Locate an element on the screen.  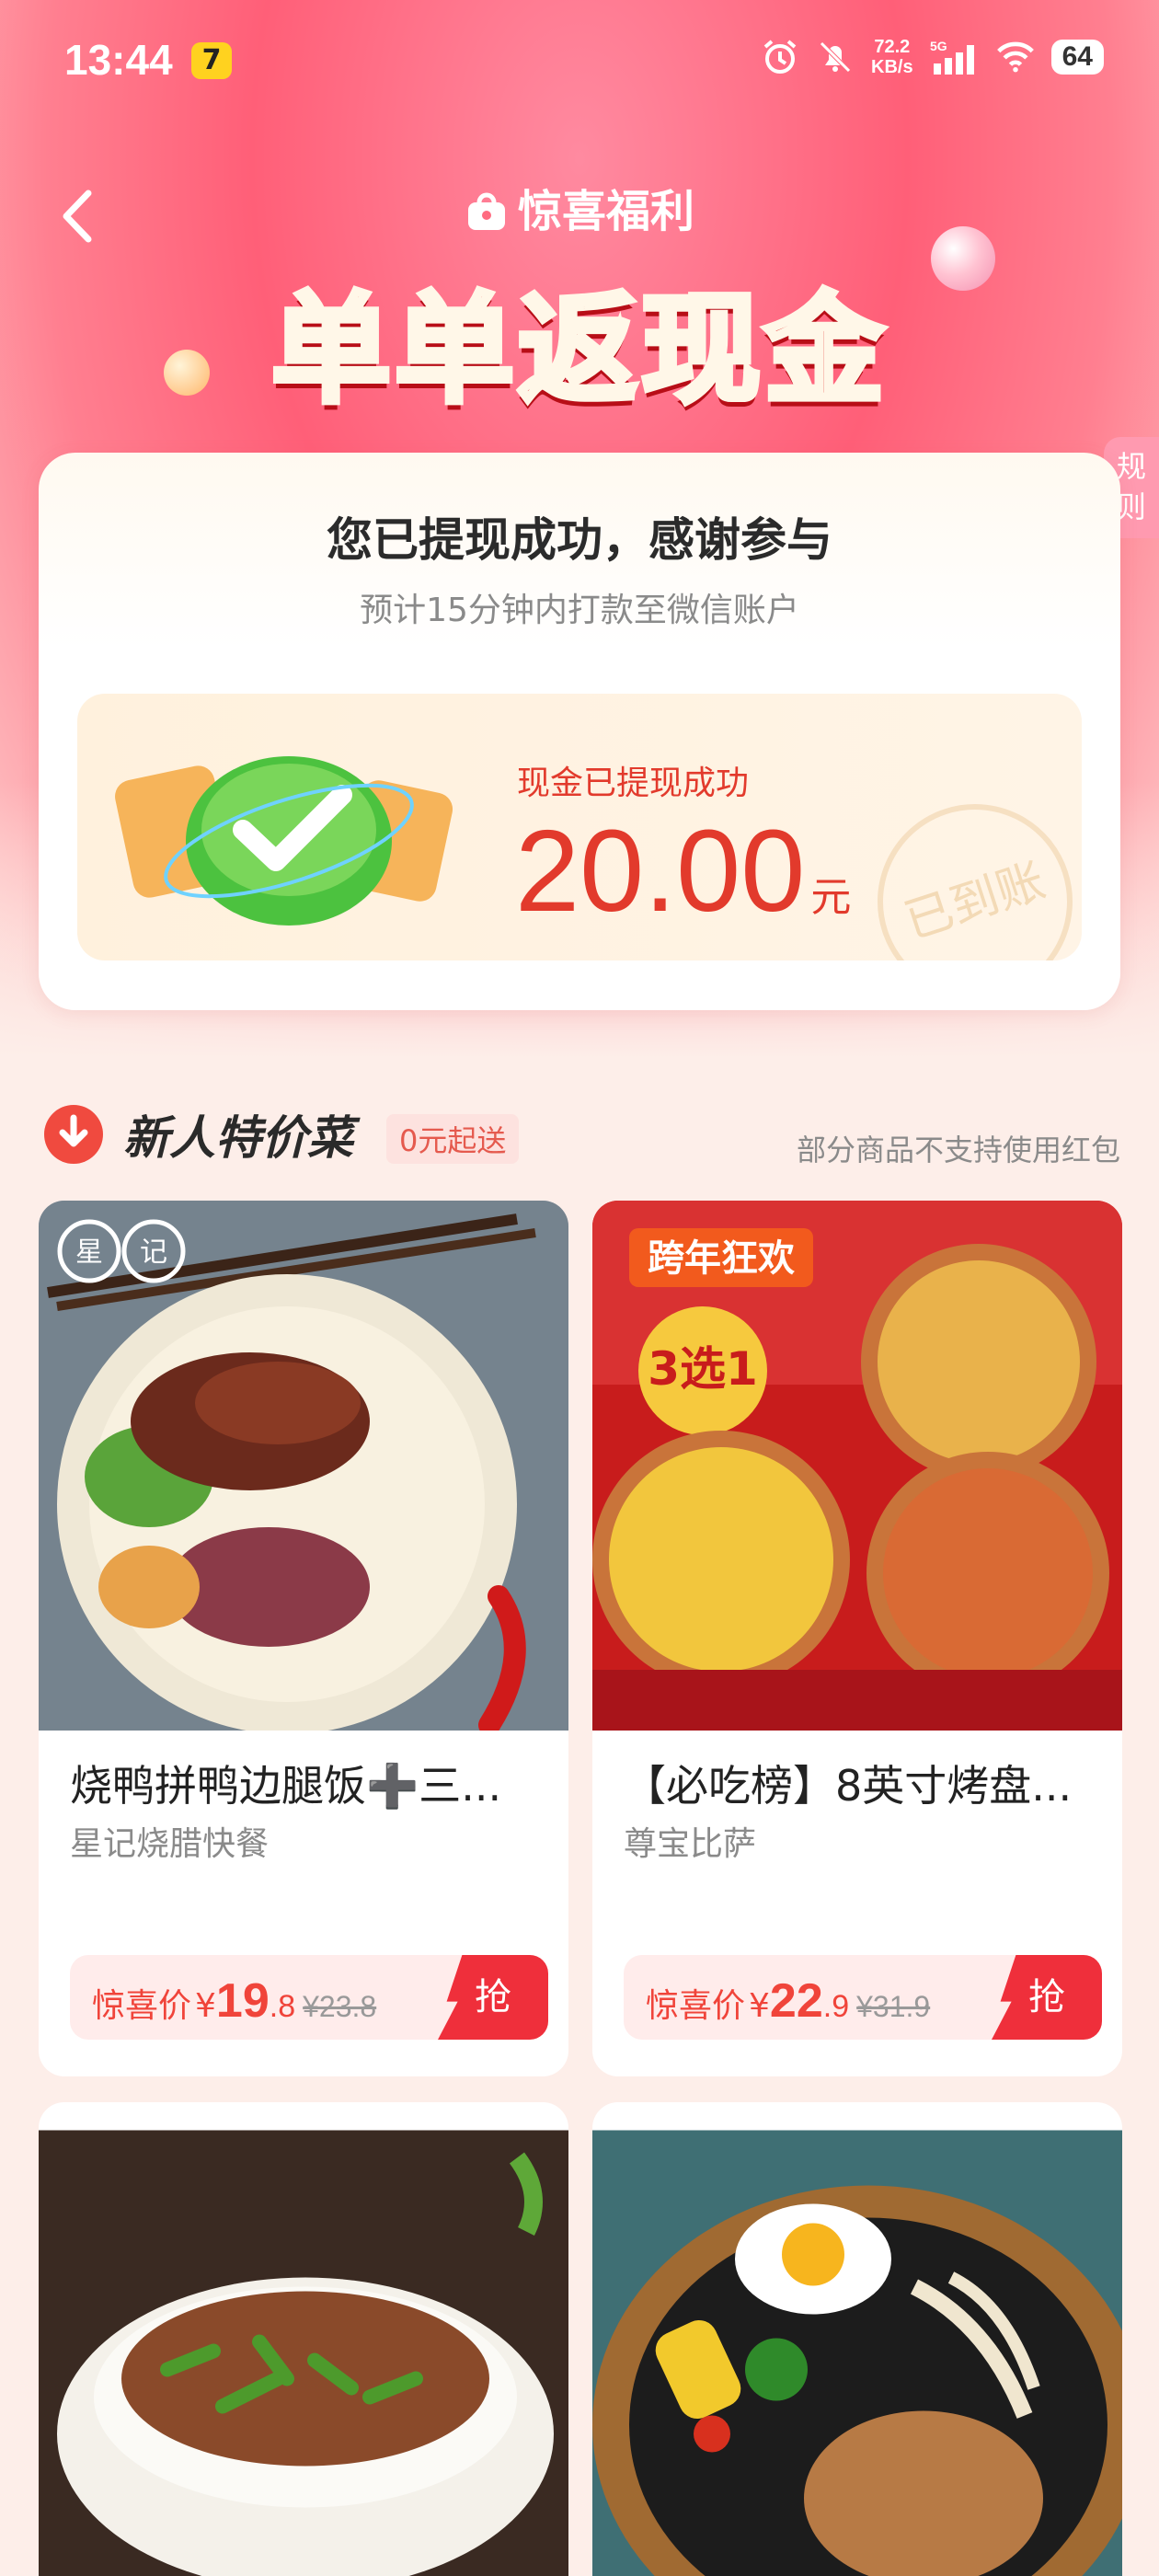
success-subtitle: 预计15分钟内打款至微信账户 is located at coordinates (579, 610).